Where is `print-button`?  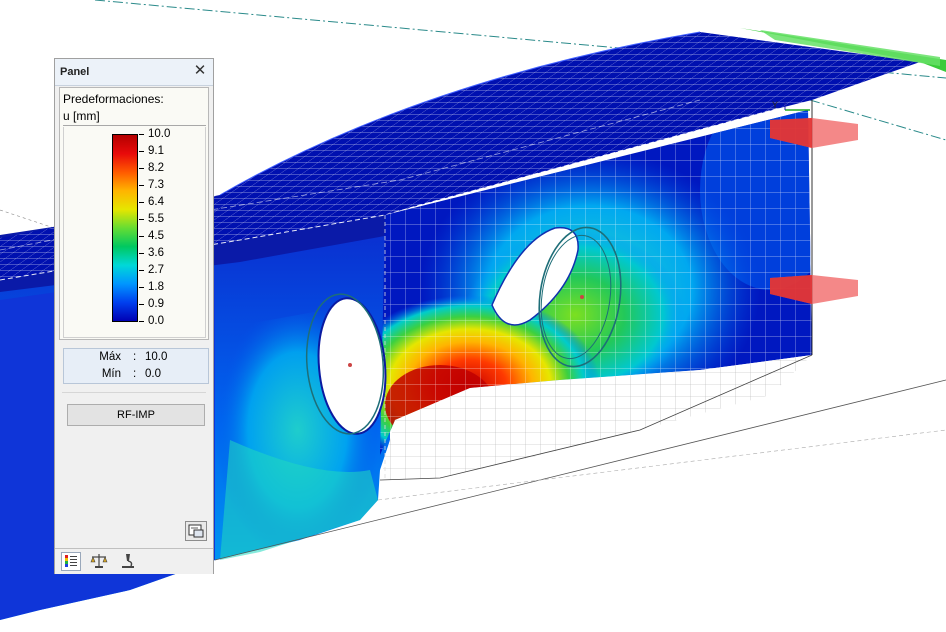 print-button is located at coordinates (196, 531).